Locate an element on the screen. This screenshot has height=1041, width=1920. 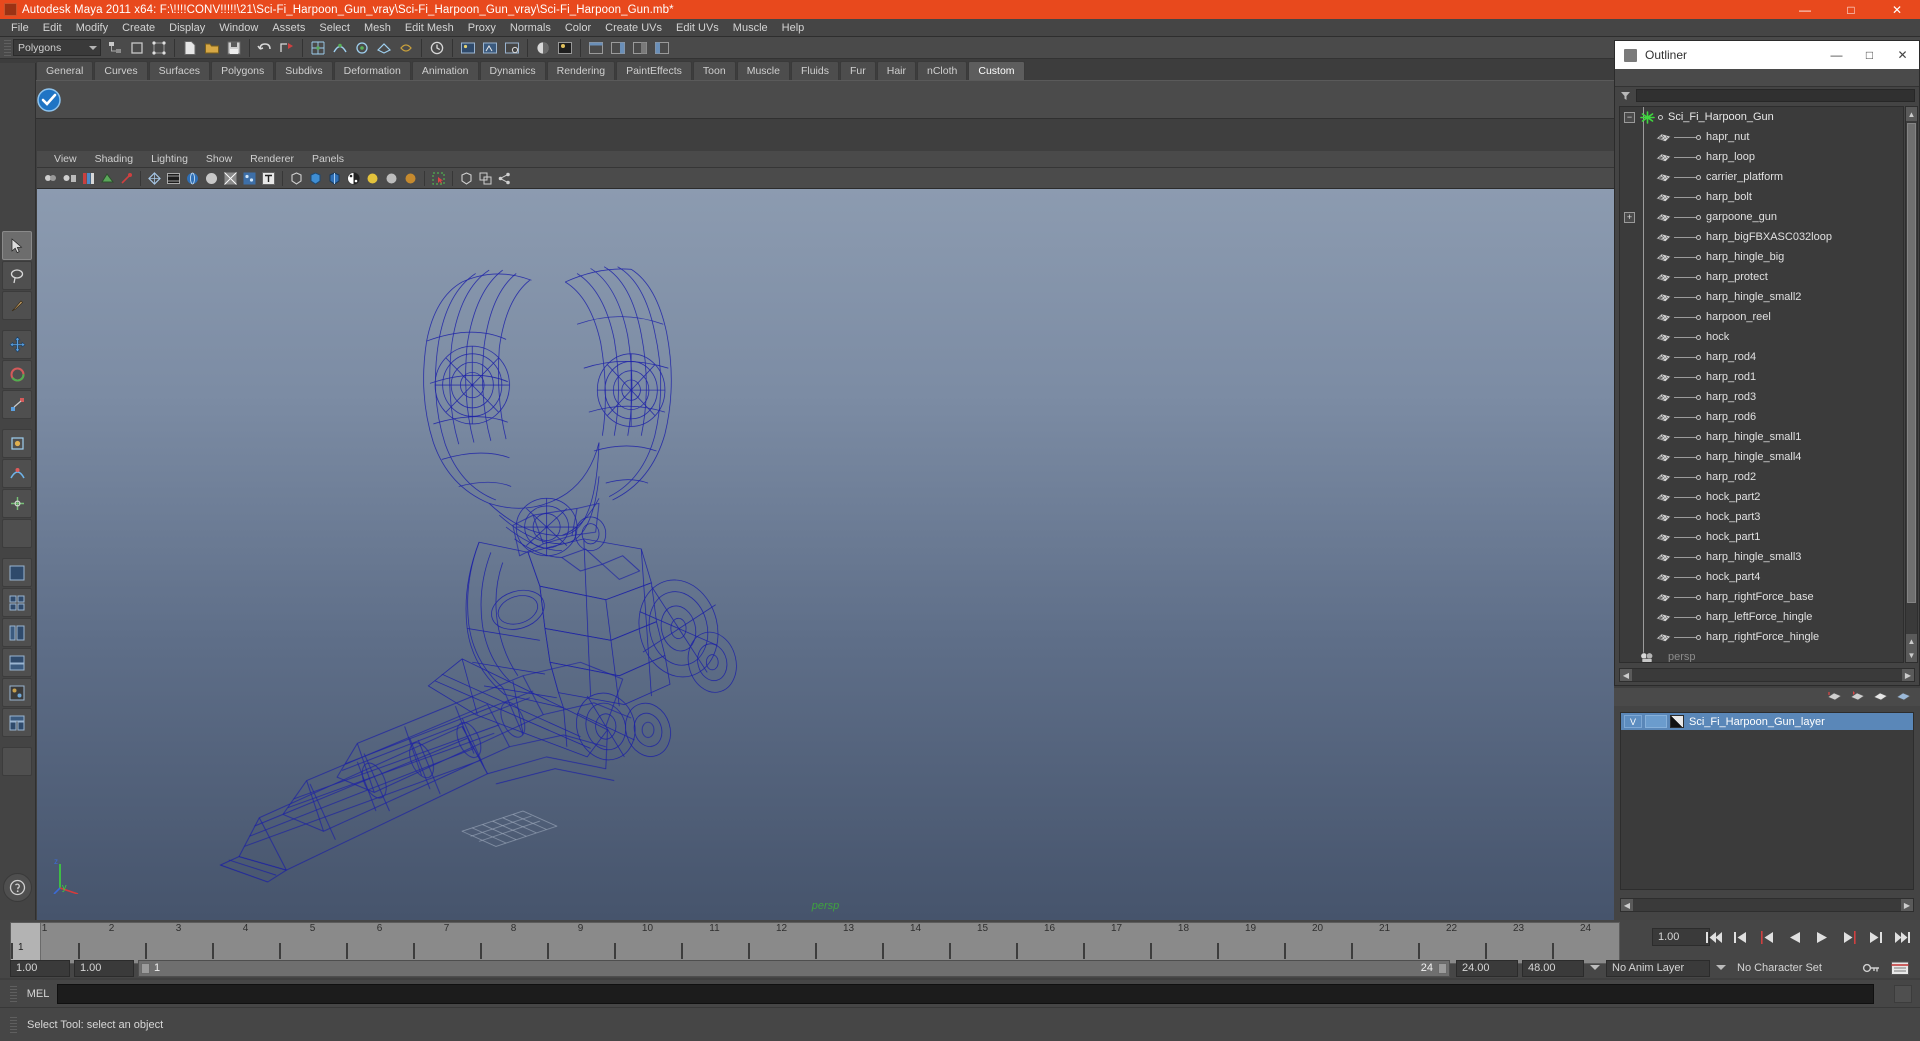
outliner-item: harp_rod3 is located at coordinates (1761, 397).